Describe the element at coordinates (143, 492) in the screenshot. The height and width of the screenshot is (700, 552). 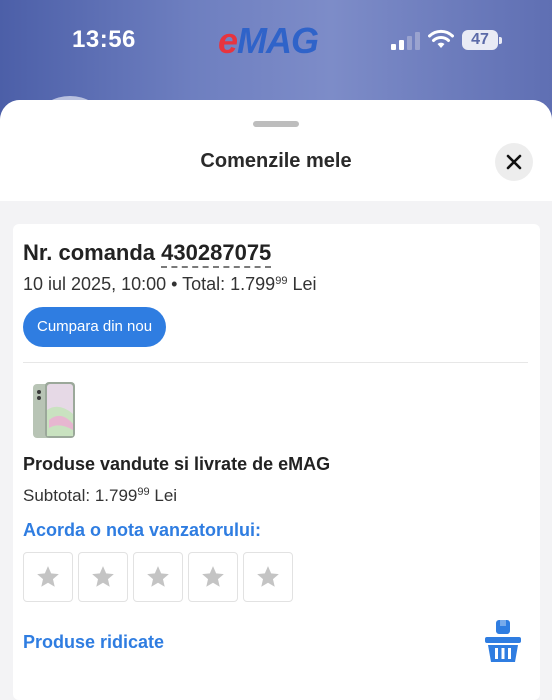
I see `subtotal-decimals: 99` at that location.